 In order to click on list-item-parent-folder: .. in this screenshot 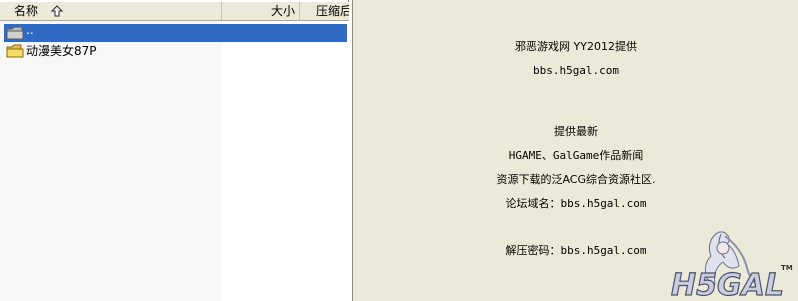, I will do `click(175, 32)`.